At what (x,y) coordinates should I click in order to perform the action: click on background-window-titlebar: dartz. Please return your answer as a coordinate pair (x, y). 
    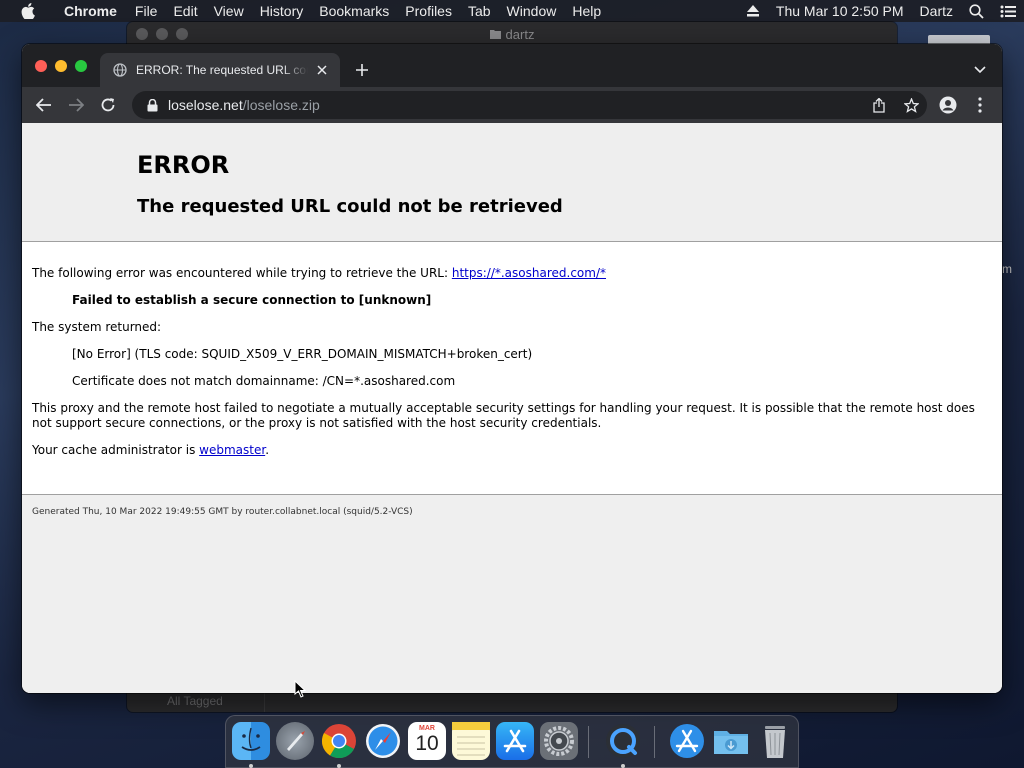
    Looking at the image, I should click on (512, 34).